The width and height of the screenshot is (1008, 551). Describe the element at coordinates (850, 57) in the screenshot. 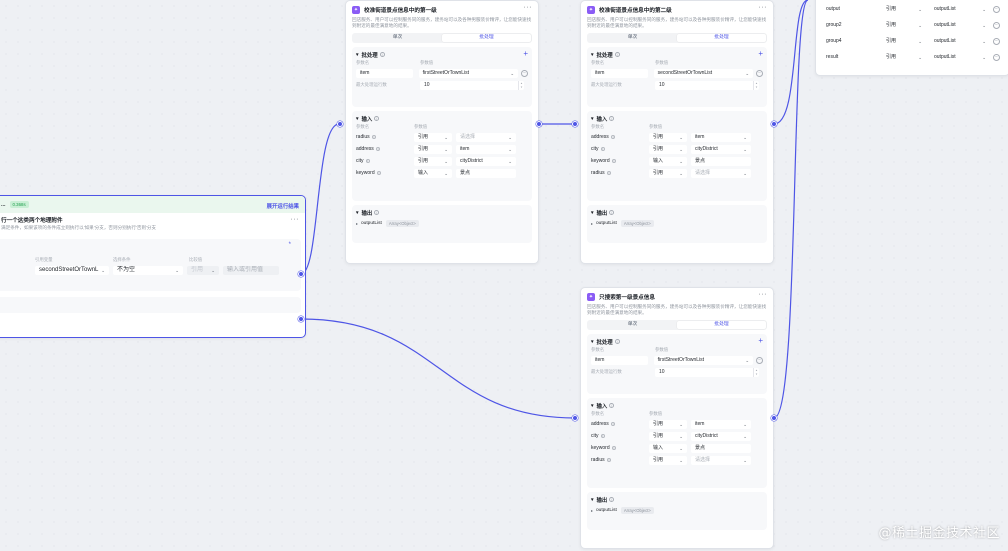

I see `output-name-input: result` at that location.